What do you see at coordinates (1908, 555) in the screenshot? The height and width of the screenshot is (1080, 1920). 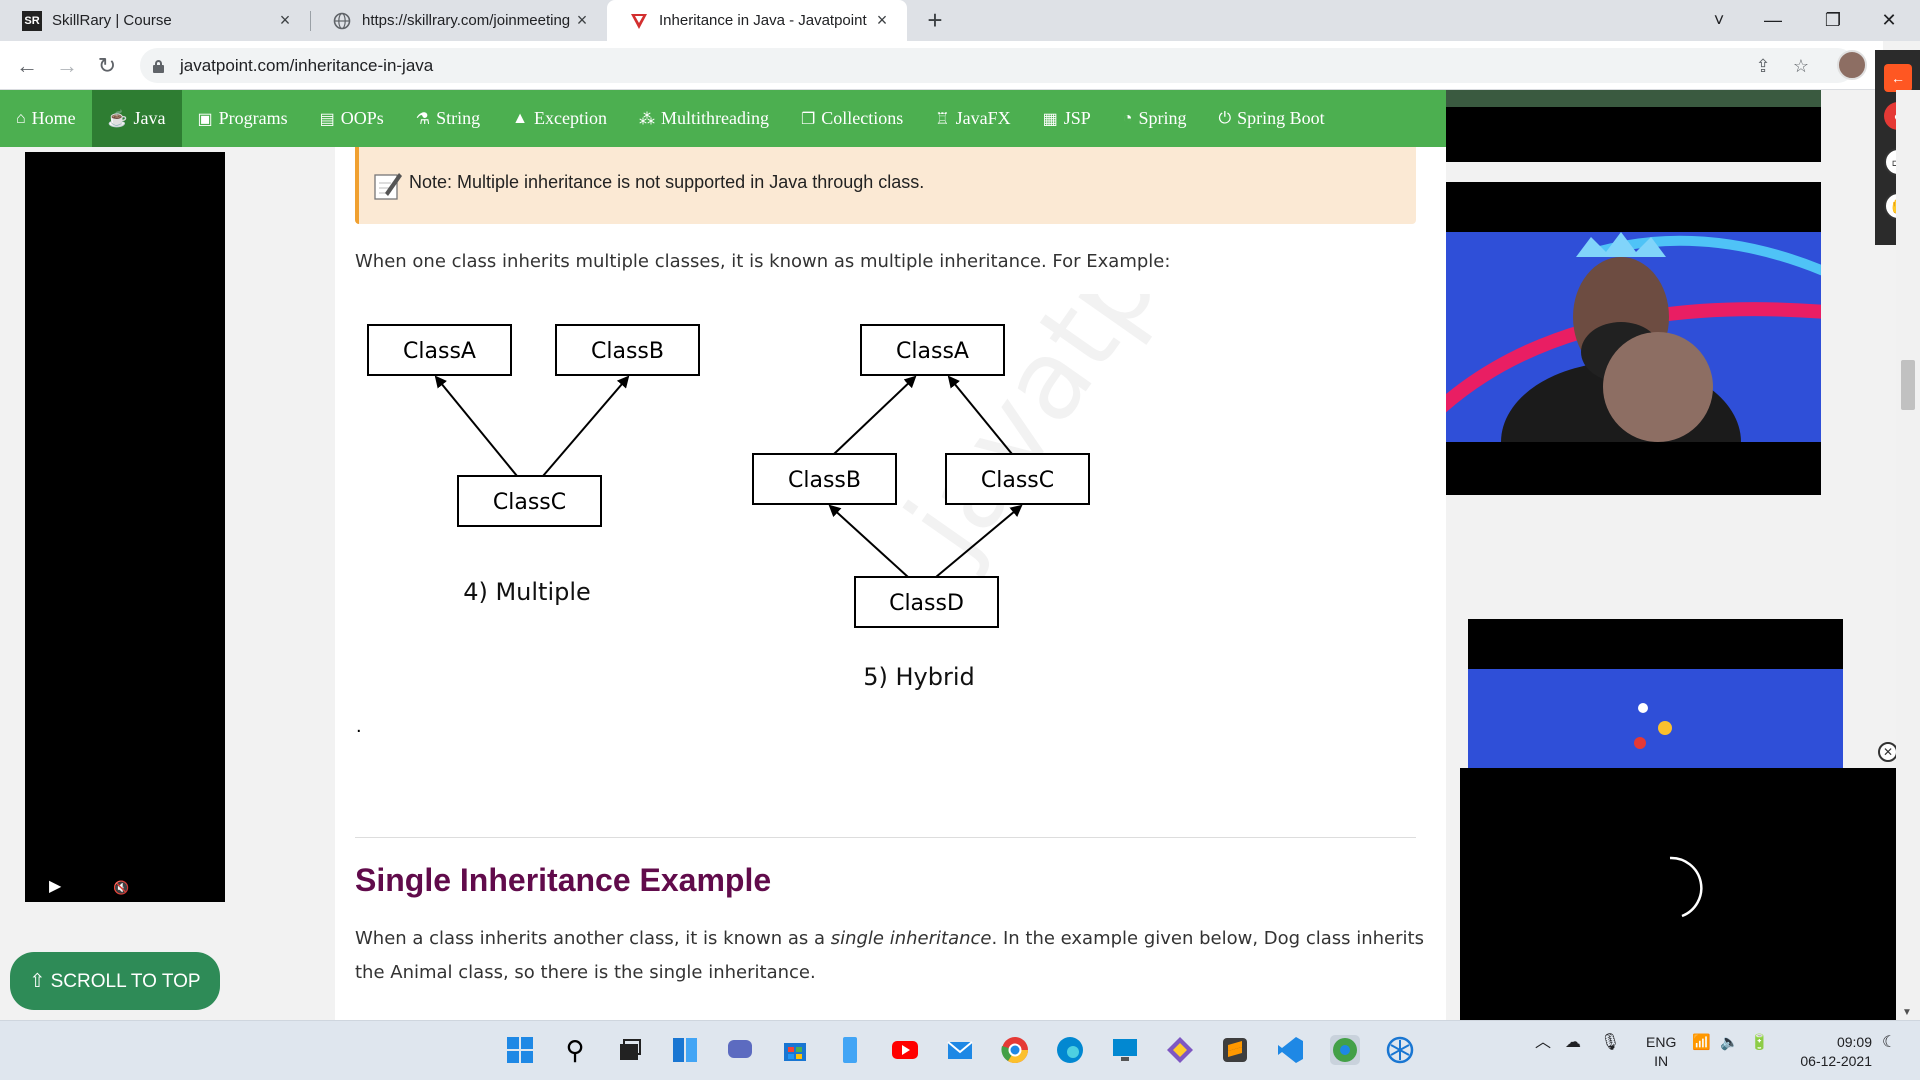 I see `page-scrollbar: ▼` at bounding box center [1908, 555].